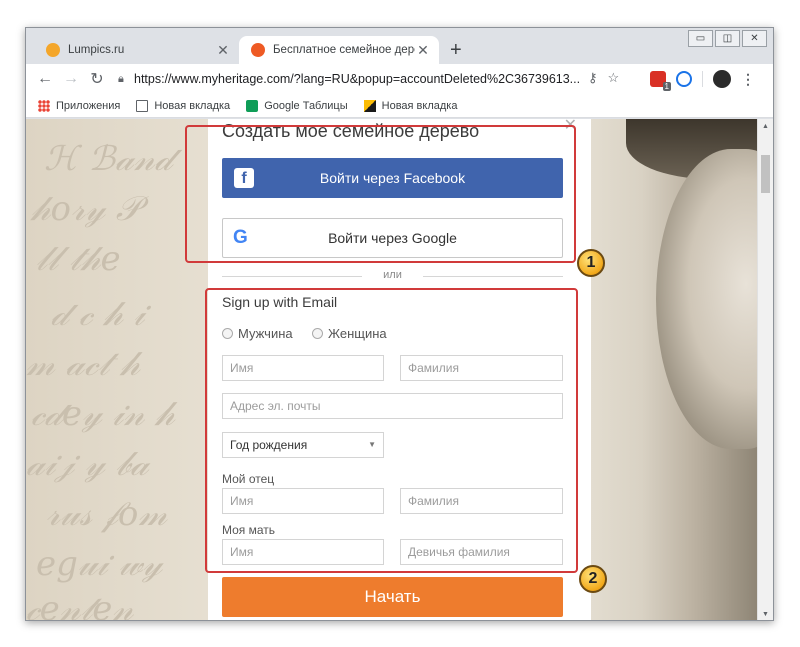 The width and height of the screenshot is (800, 647). I want to click on myheritage-favicon-icon, so click(258, 50).